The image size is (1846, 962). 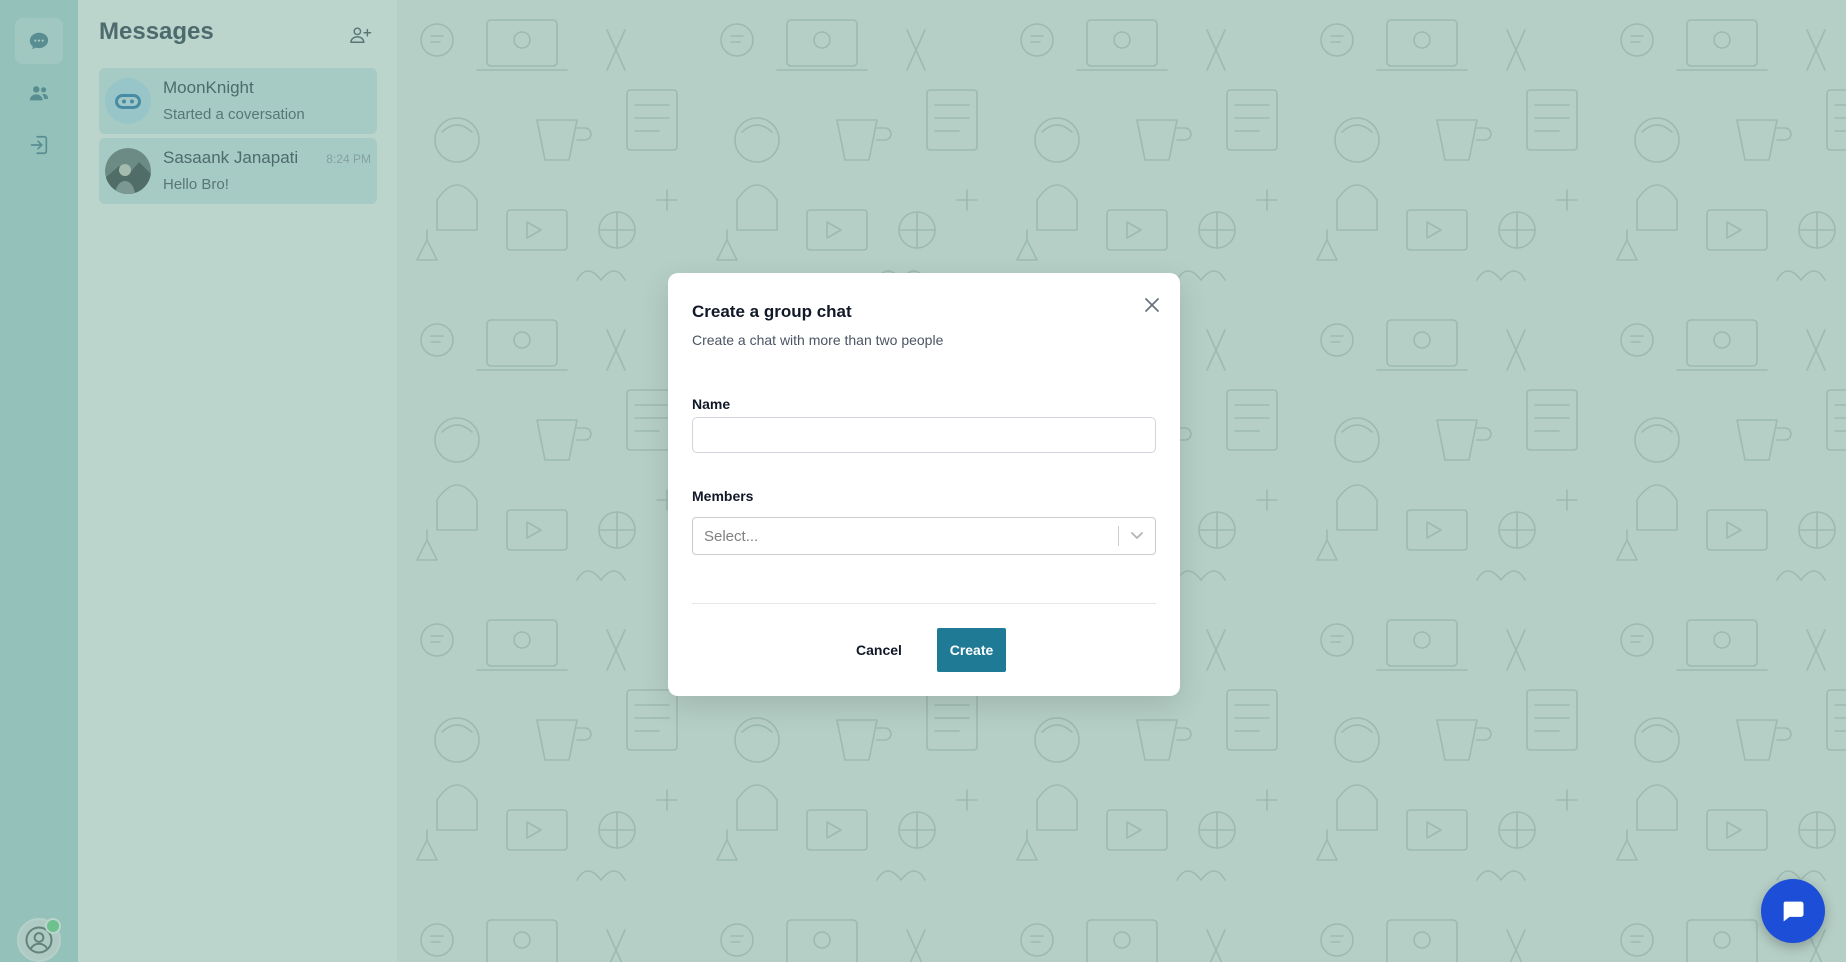 I want to click on message-square-icon, so click(x=1793, y=911).